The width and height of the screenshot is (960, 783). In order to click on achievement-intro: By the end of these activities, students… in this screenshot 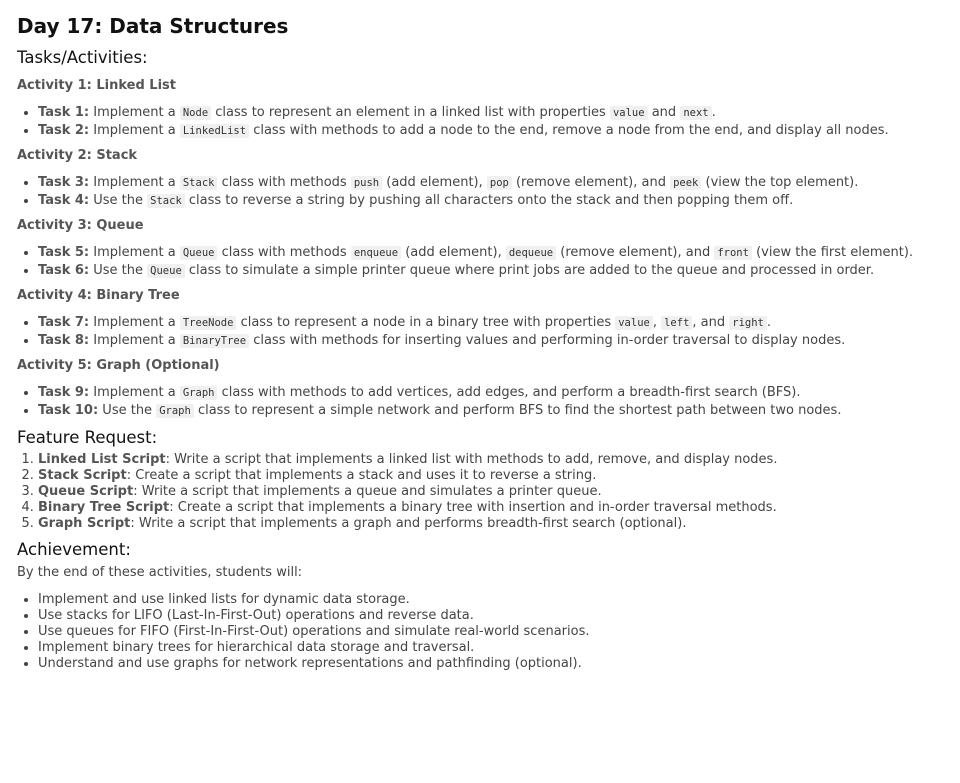, I will do `click(160, 572)`.